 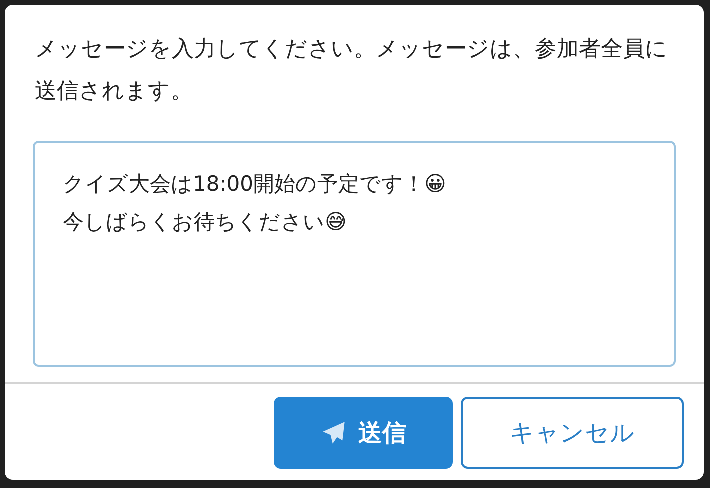 I want to click on cancel-button: キャンセル, so click(x=572, y=433).